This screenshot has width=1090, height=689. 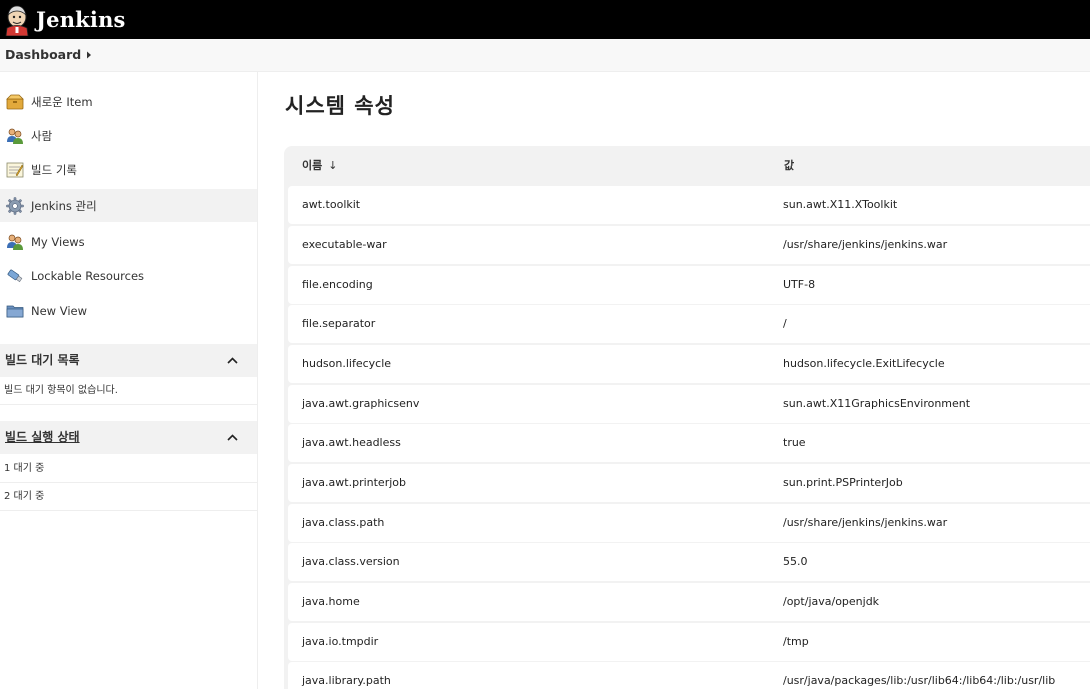 I want to click on build-queue-header: 빌드 대기 목록, so click(x=128, y=360).